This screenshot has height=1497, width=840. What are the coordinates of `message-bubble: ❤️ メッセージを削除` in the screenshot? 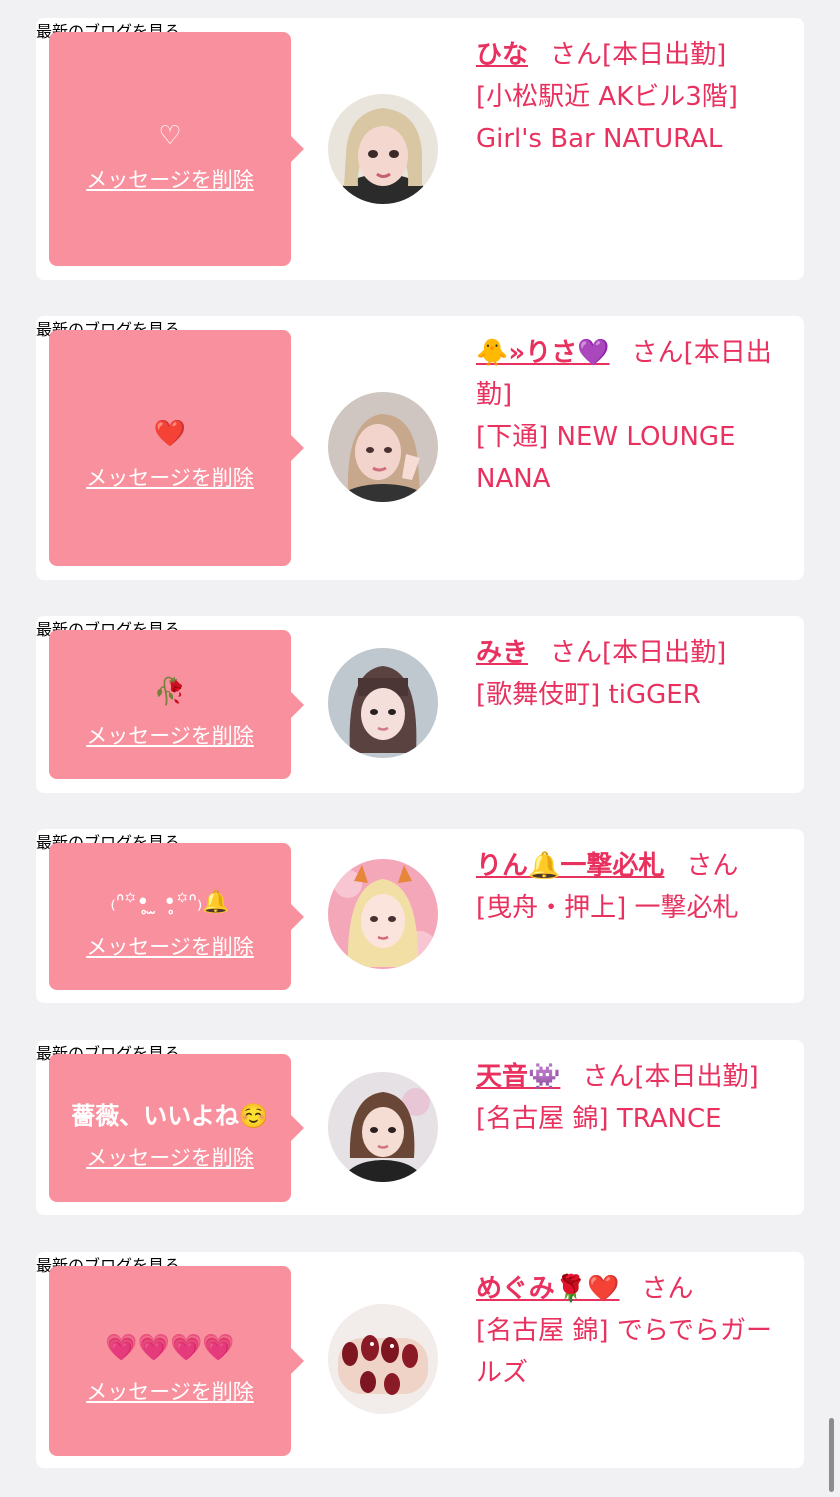 It's located at (176, 448).